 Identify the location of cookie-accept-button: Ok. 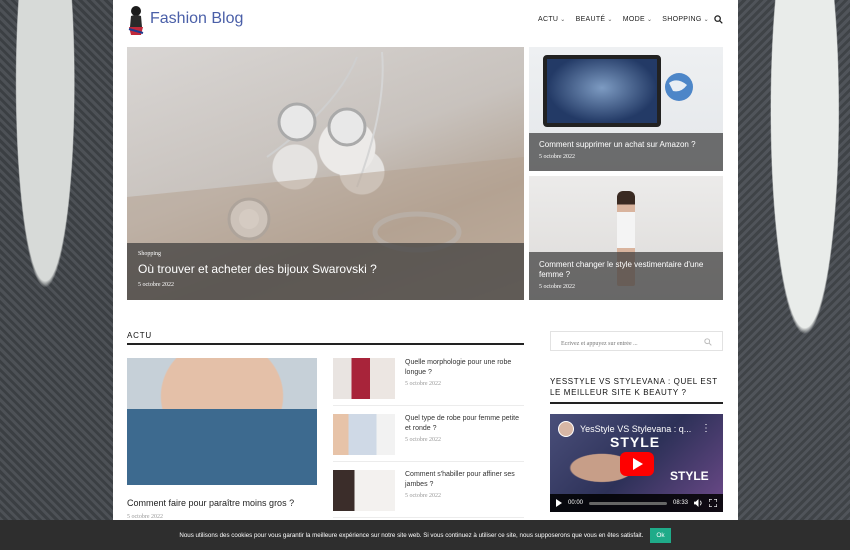
(660, 535).